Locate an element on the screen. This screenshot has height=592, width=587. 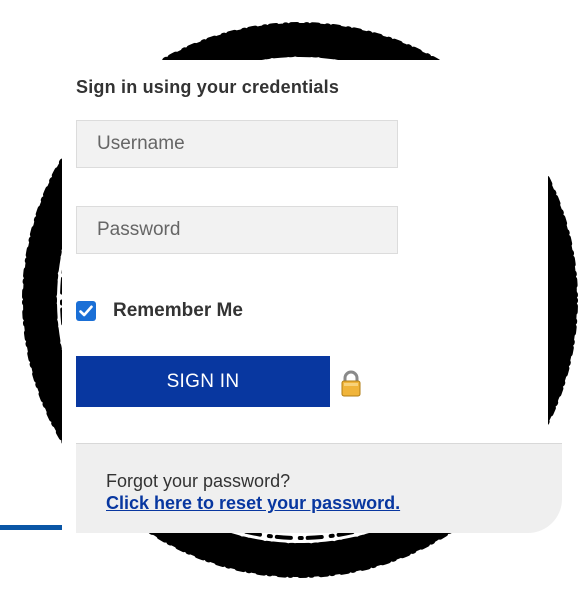
password-field is located at coordinates (237, 230).